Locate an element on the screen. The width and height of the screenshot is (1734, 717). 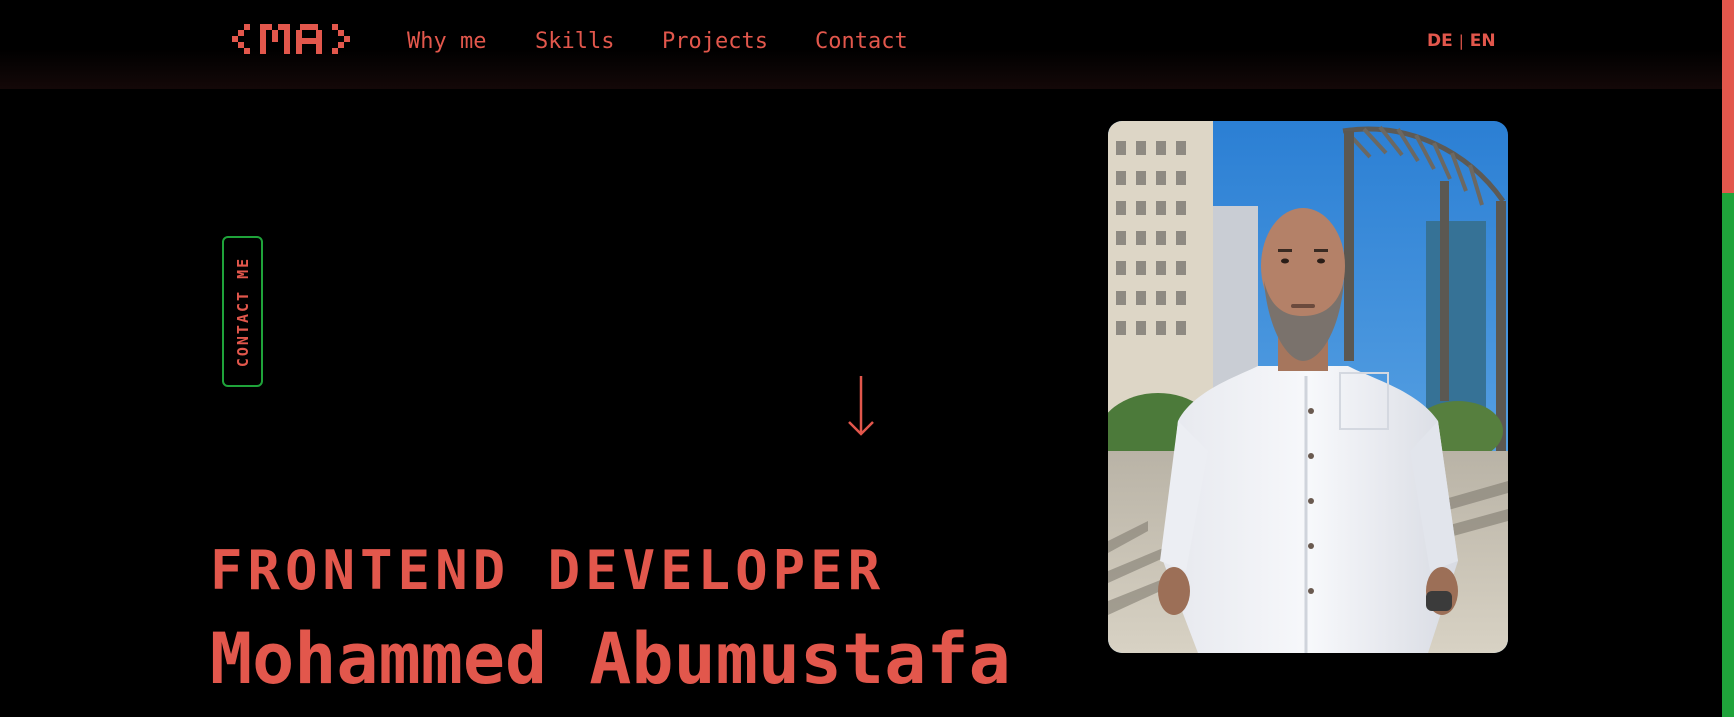
lang-de: DE is located at coordinates (1440, 41).